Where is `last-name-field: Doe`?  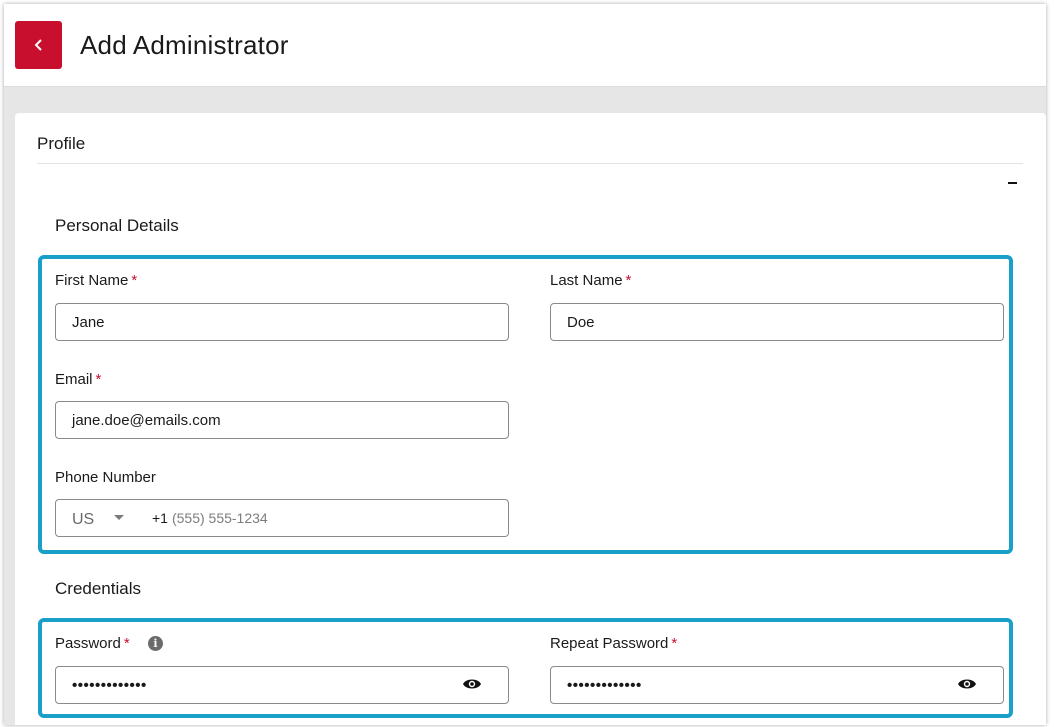 last-name-field: Doe is located at coordinates (777, 322).